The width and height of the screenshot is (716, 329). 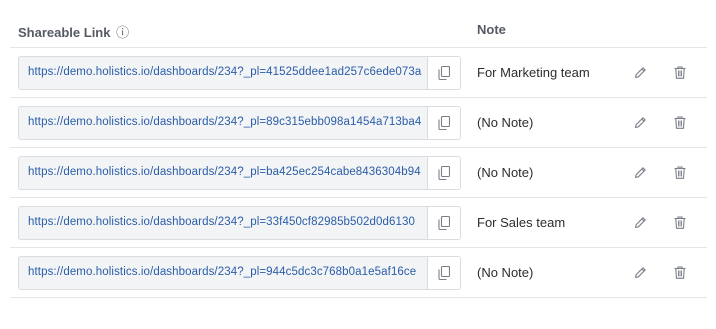 I want to click on info-icon: ⓘ, so click(x=122, y=32).